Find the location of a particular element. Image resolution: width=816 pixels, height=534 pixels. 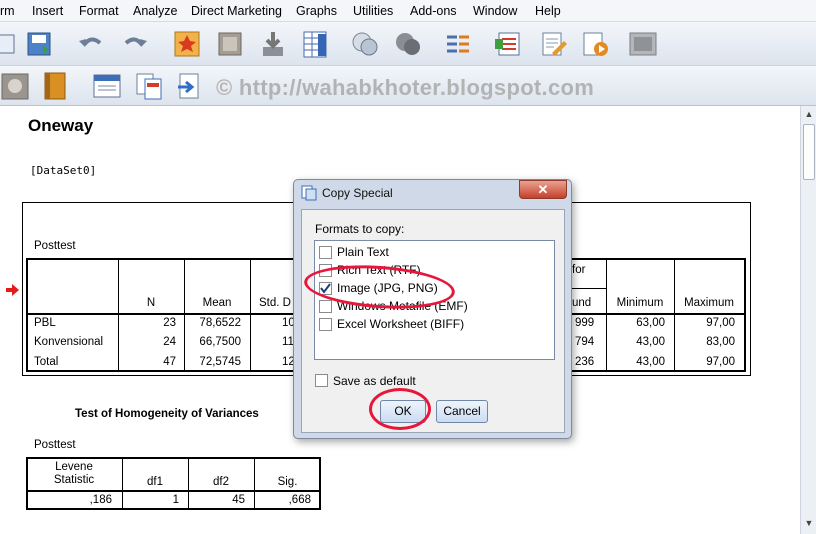

descriptives-title: Posttest is located at coordinates (55, 246).